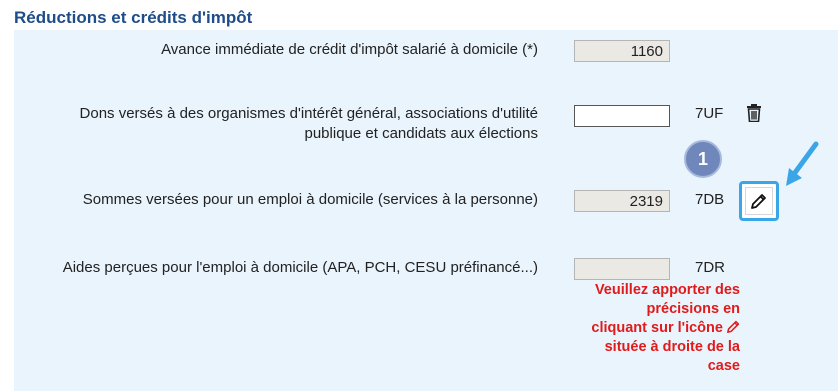  What do you see at coordinates (802, 163) in the screenshot?
I see `callout-arrow-icon` at bounding box center [802, 163].